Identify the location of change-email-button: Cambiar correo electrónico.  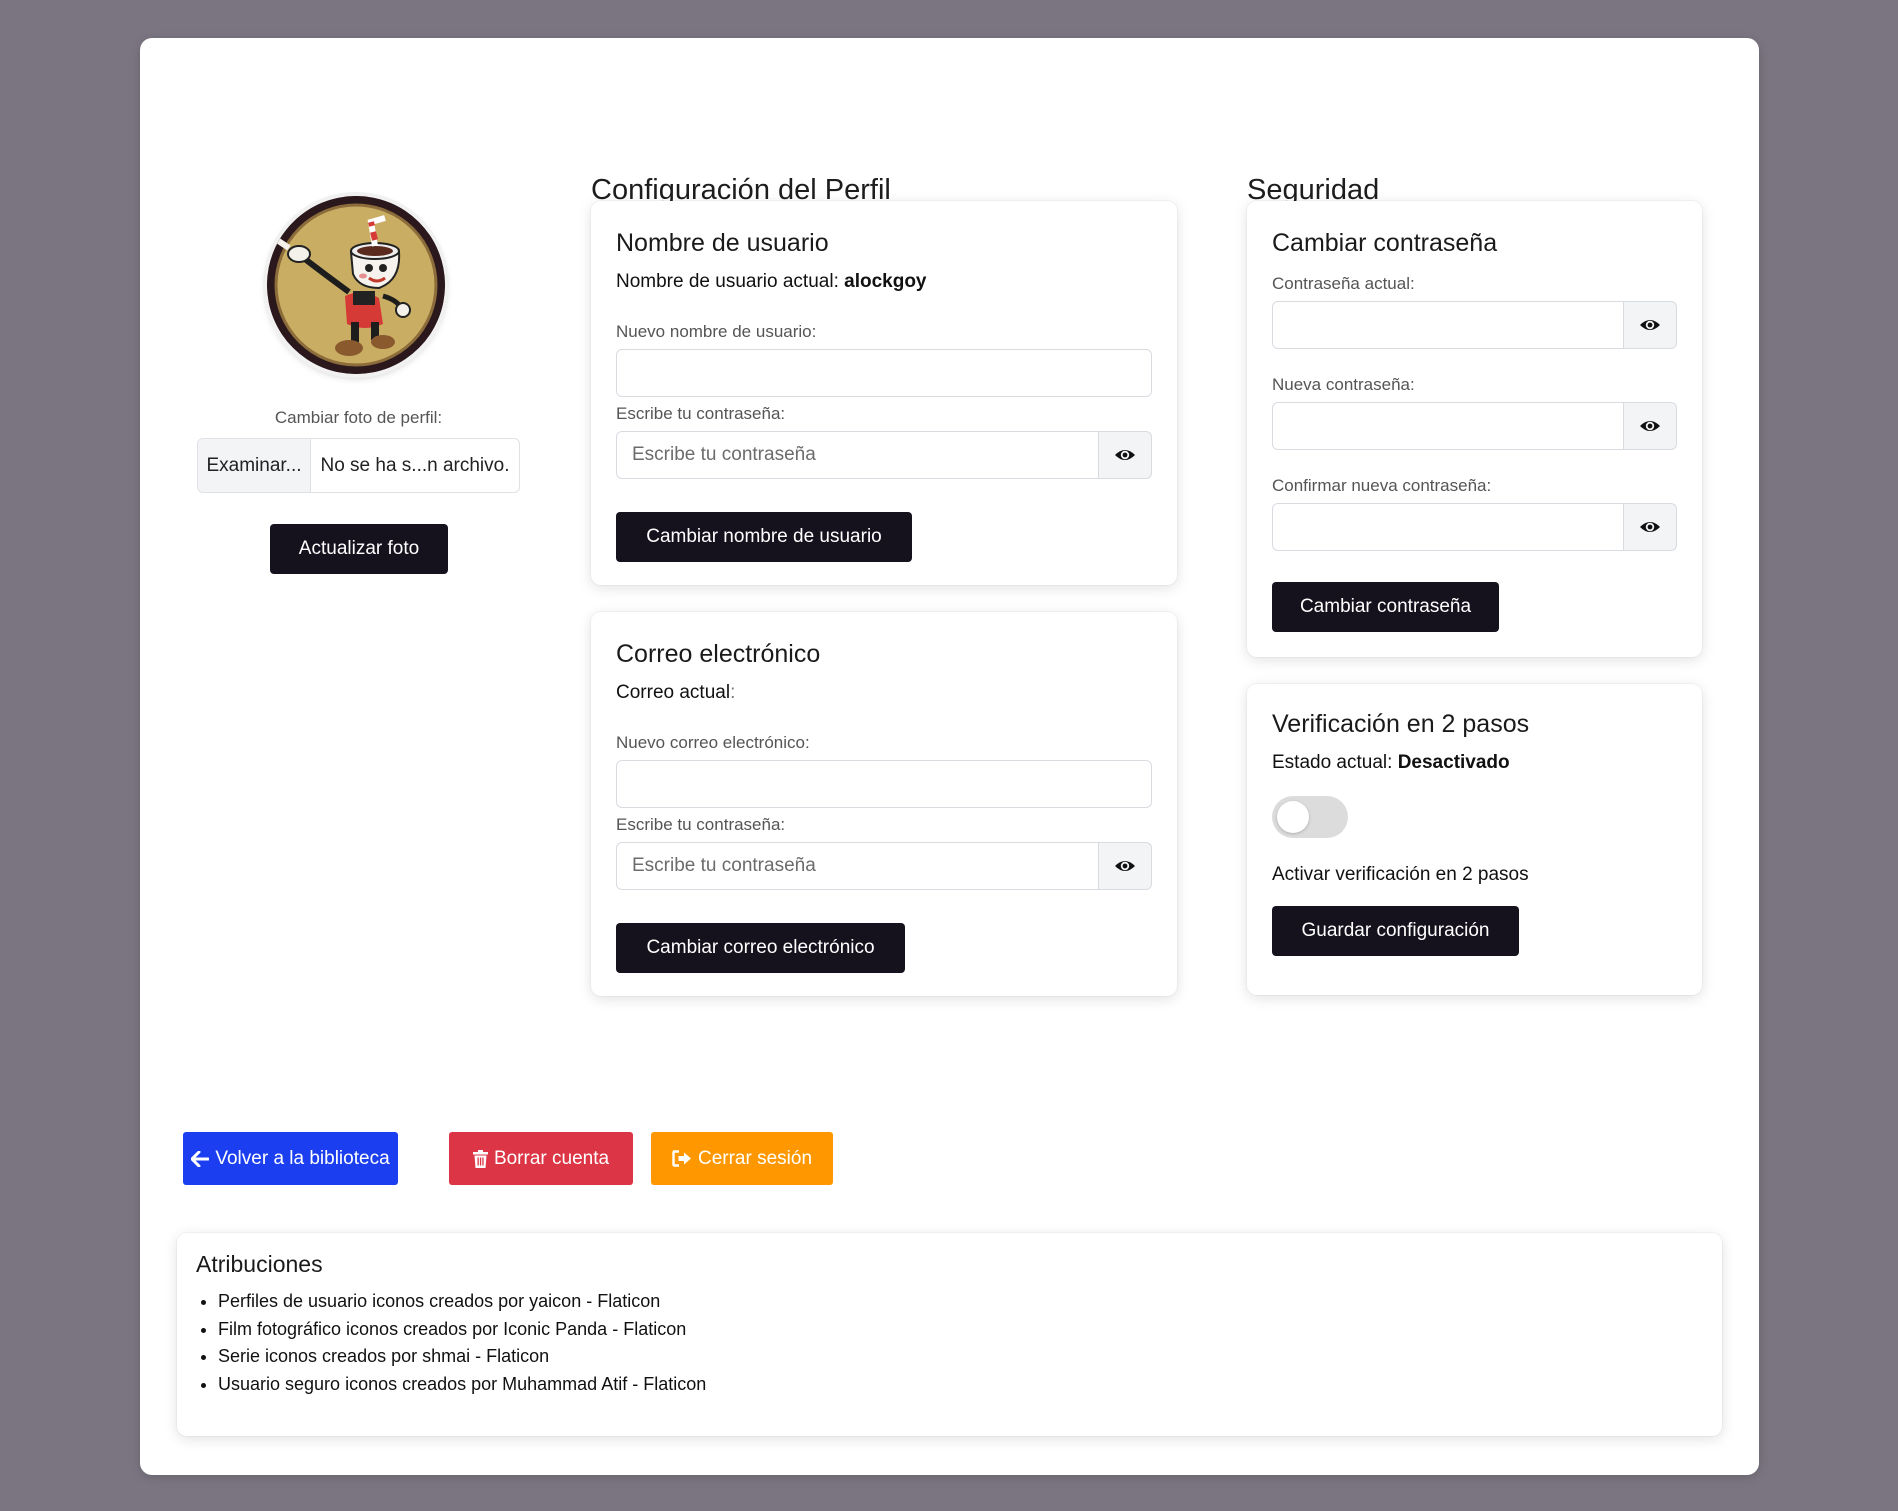
(760, 948).